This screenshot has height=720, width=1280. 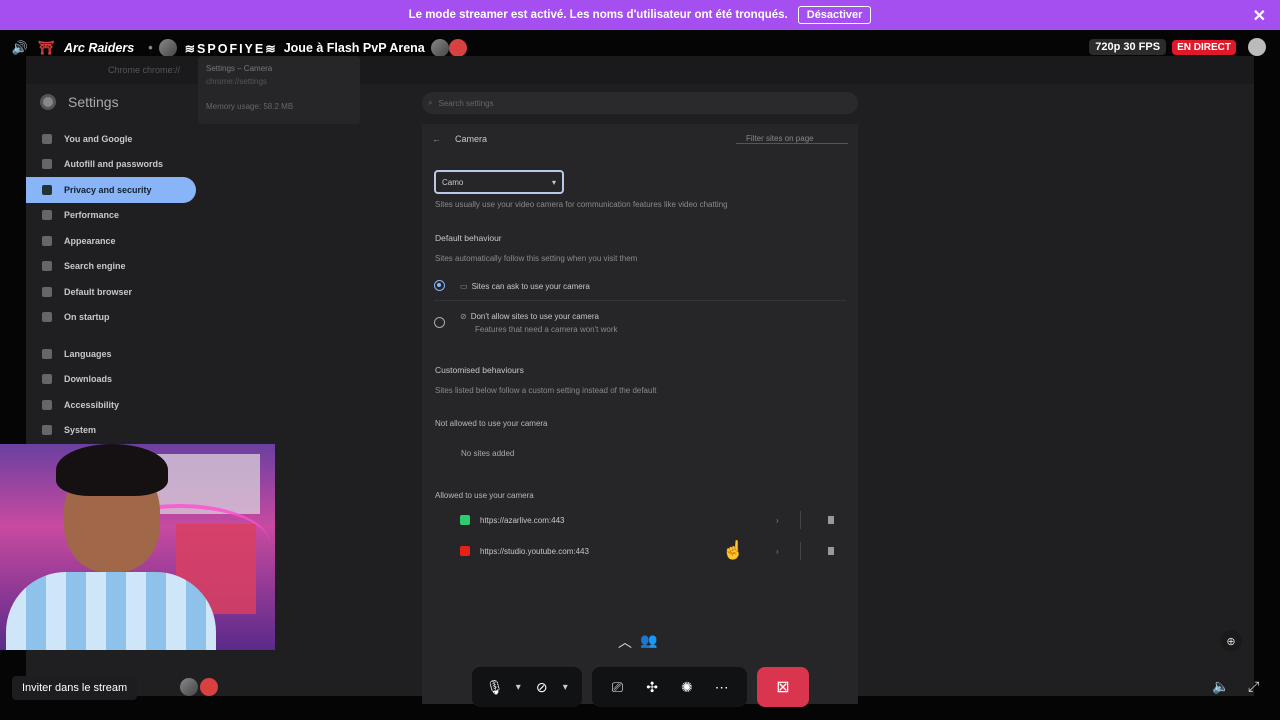 I want to click on soundboard-icon: ✺, so click(x=687, y=687).